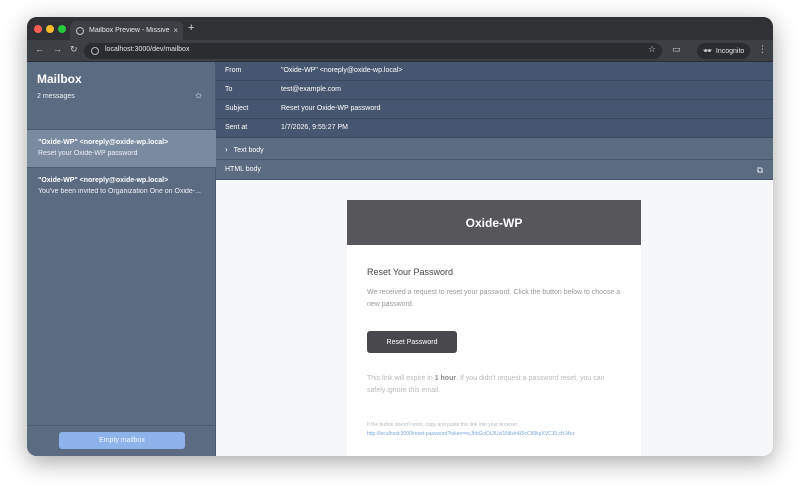  I want to click on browser-tab: Mailbox Preview - Missive ×, so click(126, 30).